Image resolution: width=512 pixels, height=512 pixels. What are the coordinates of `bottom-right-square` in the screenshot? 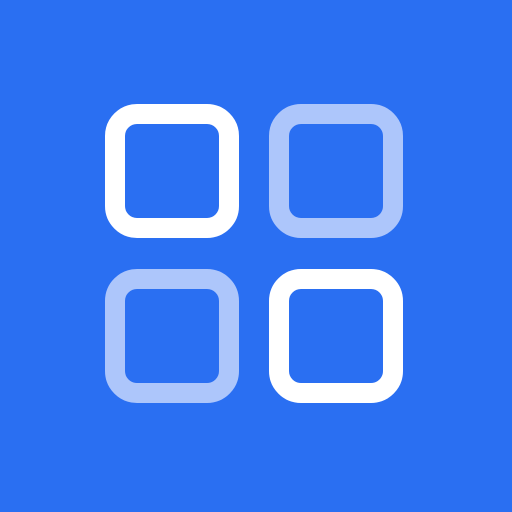 It's located at (336, 336).